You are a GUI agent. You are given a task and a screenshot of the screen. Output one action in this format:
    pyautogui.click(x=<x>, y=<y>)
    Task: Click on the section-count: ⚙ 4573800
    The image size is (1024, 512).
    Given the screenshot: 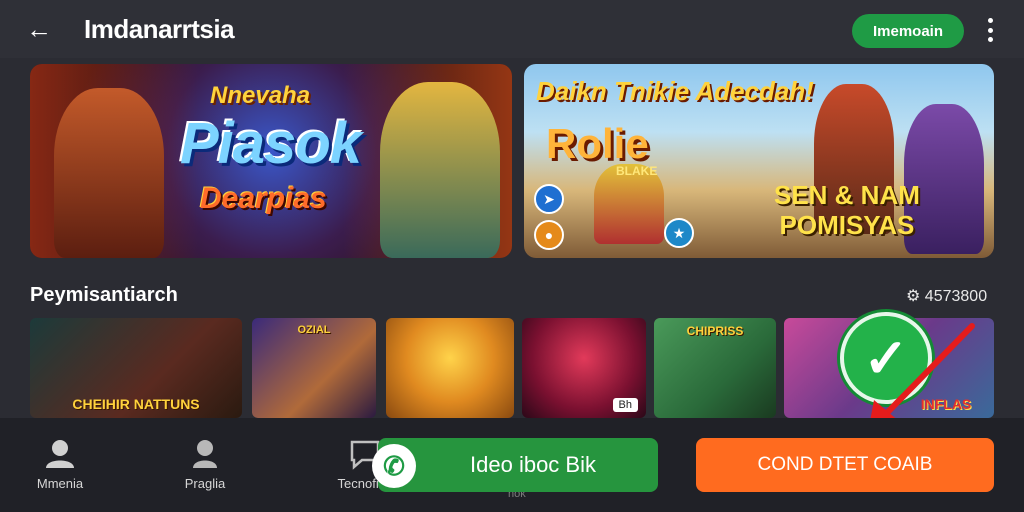 What is the action you would take?
    pyautogui.click(x=947, y=296)
    